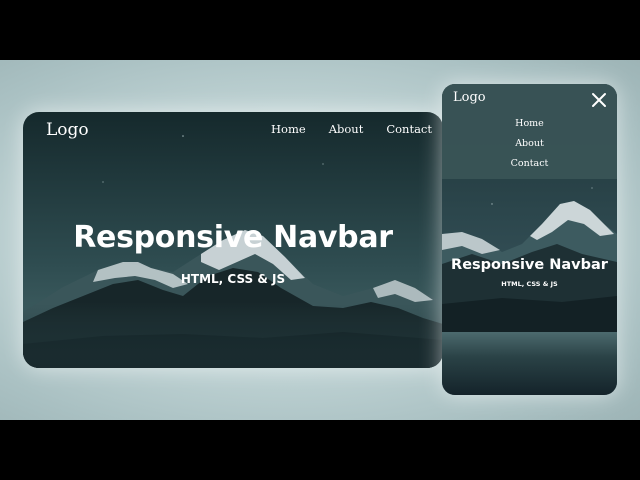 The image size is (640, 480). I want to click on mobile-nav-link-about: About, so click(529, 144).